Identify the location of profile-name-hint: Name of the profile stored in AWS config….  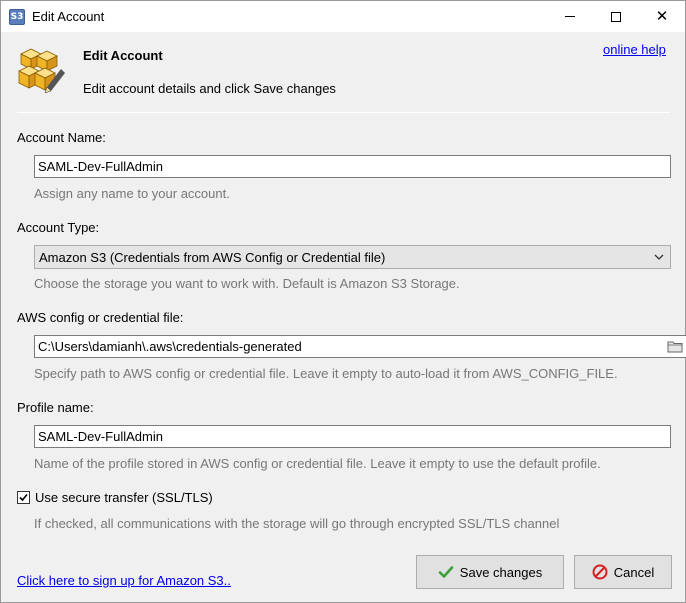
(317, 463).